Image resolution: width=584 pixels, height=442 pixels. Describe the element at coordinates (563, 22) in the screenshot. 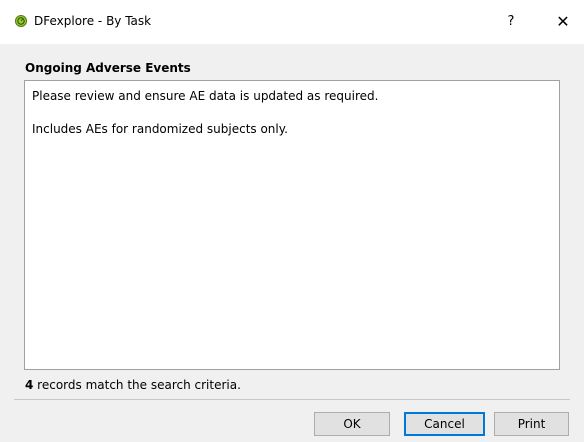

I see `close-button: ✕` at that location.